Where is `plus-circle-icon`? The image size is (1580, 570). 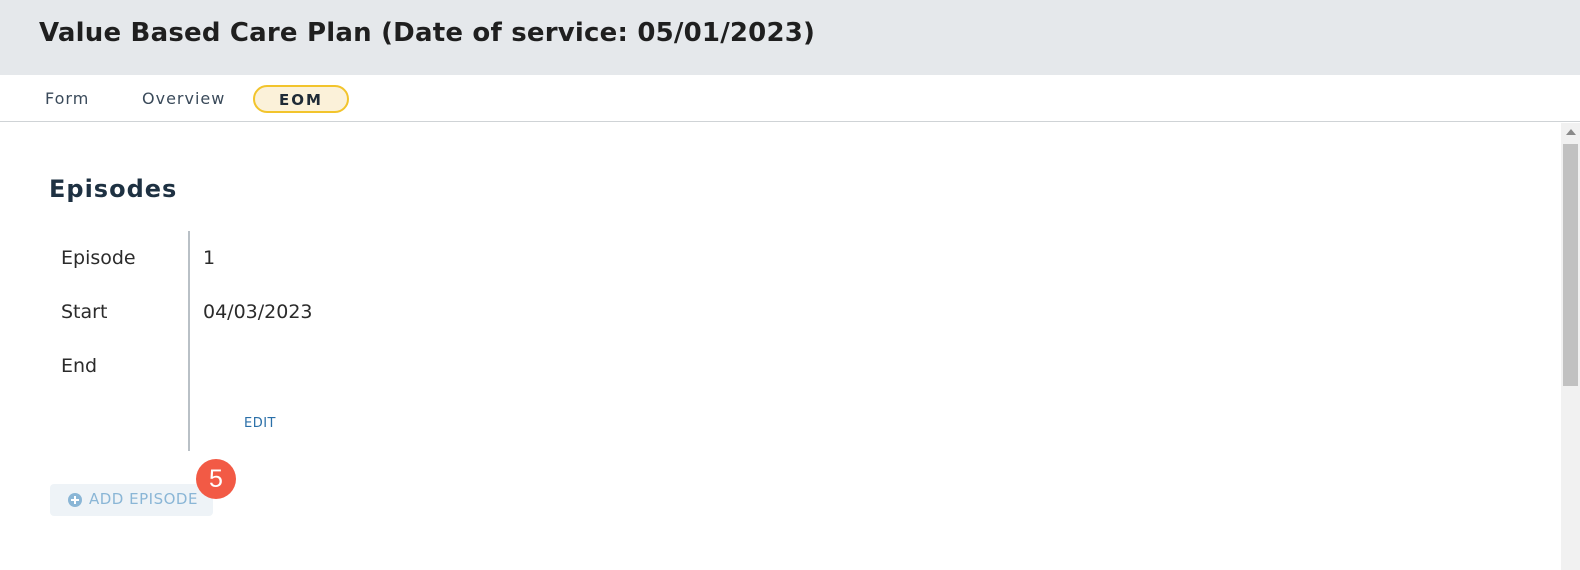 plus-circle-icon is located at coordinates (75, 500).